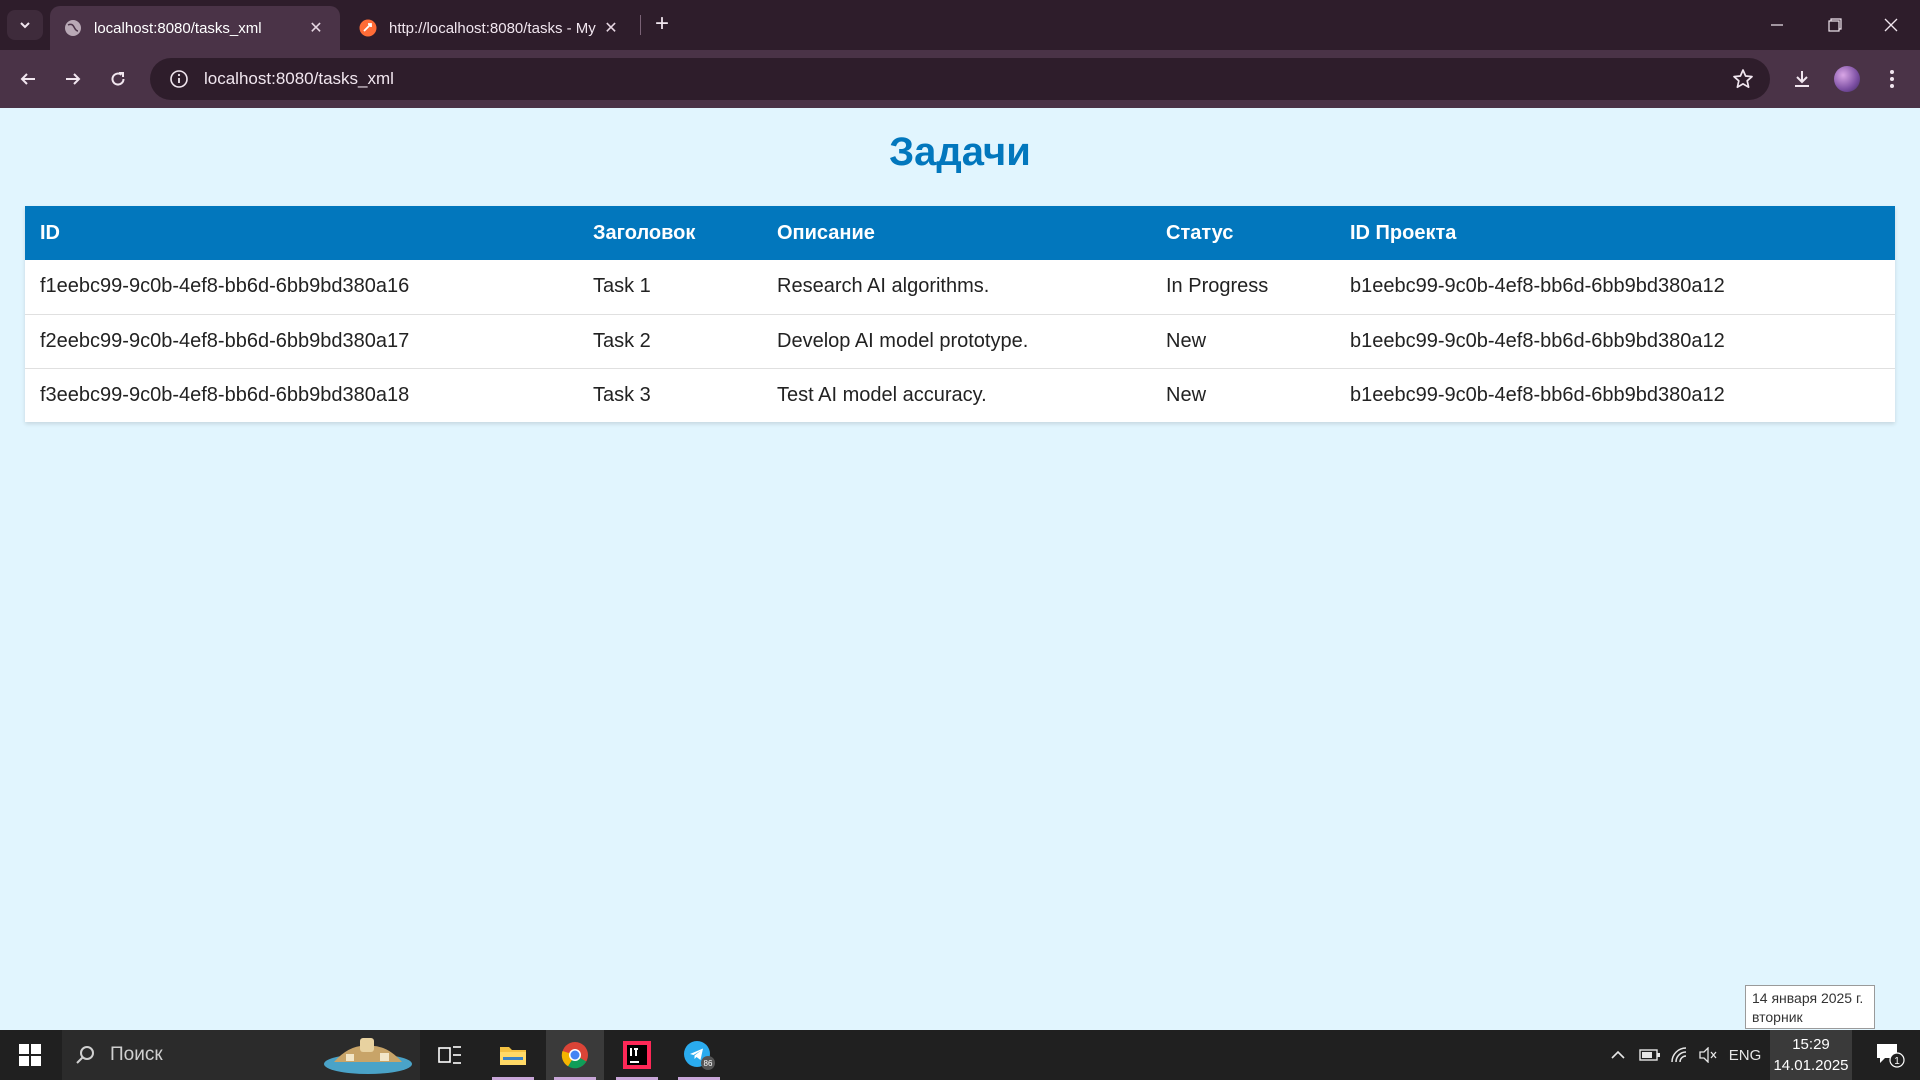 This screenshot has height=1080, width=1920. What do you see at coordinates (640, 25) in the screenshot?
I see `tab-separator` at bounding box center [640, 25].